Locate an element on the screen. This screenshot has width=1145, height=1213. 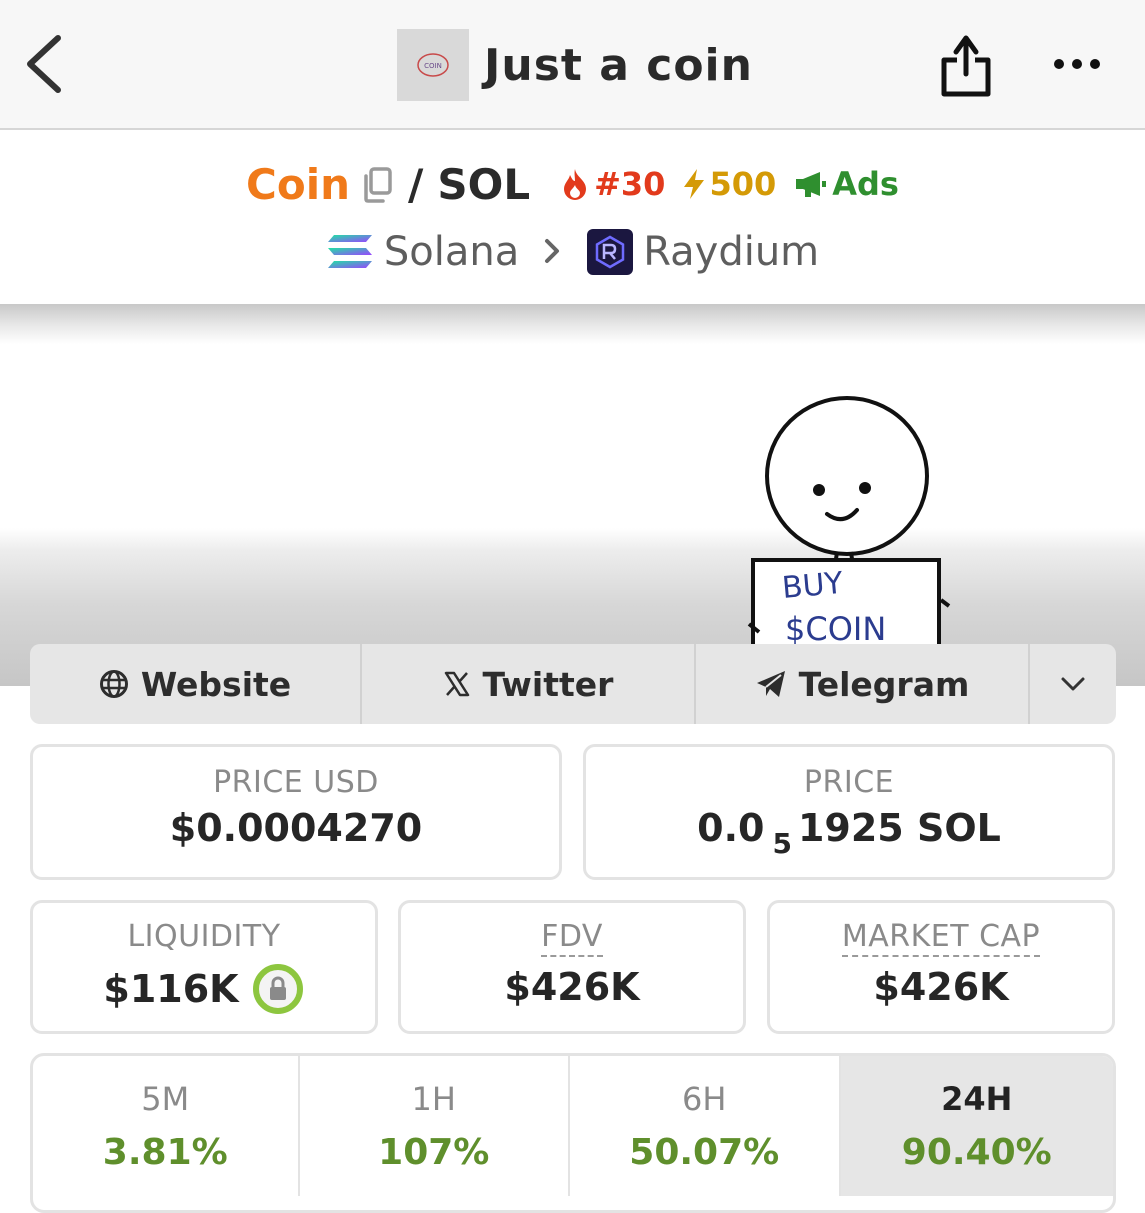
top-bar: COIN Just a coin is located at coordinates (572, 65).